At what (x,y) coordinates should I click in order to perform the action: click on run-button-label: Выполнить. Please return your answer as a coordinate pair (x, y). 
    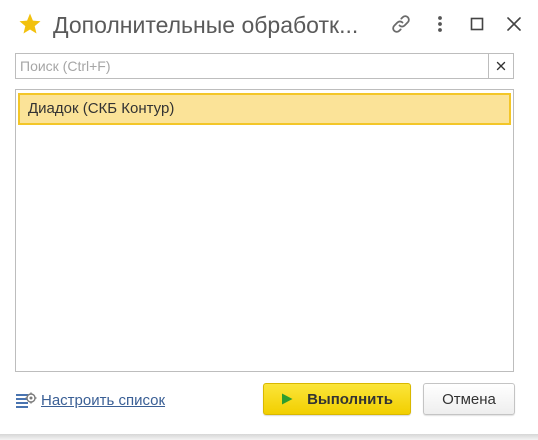
    Looking at the image, I should click on (350, 399).